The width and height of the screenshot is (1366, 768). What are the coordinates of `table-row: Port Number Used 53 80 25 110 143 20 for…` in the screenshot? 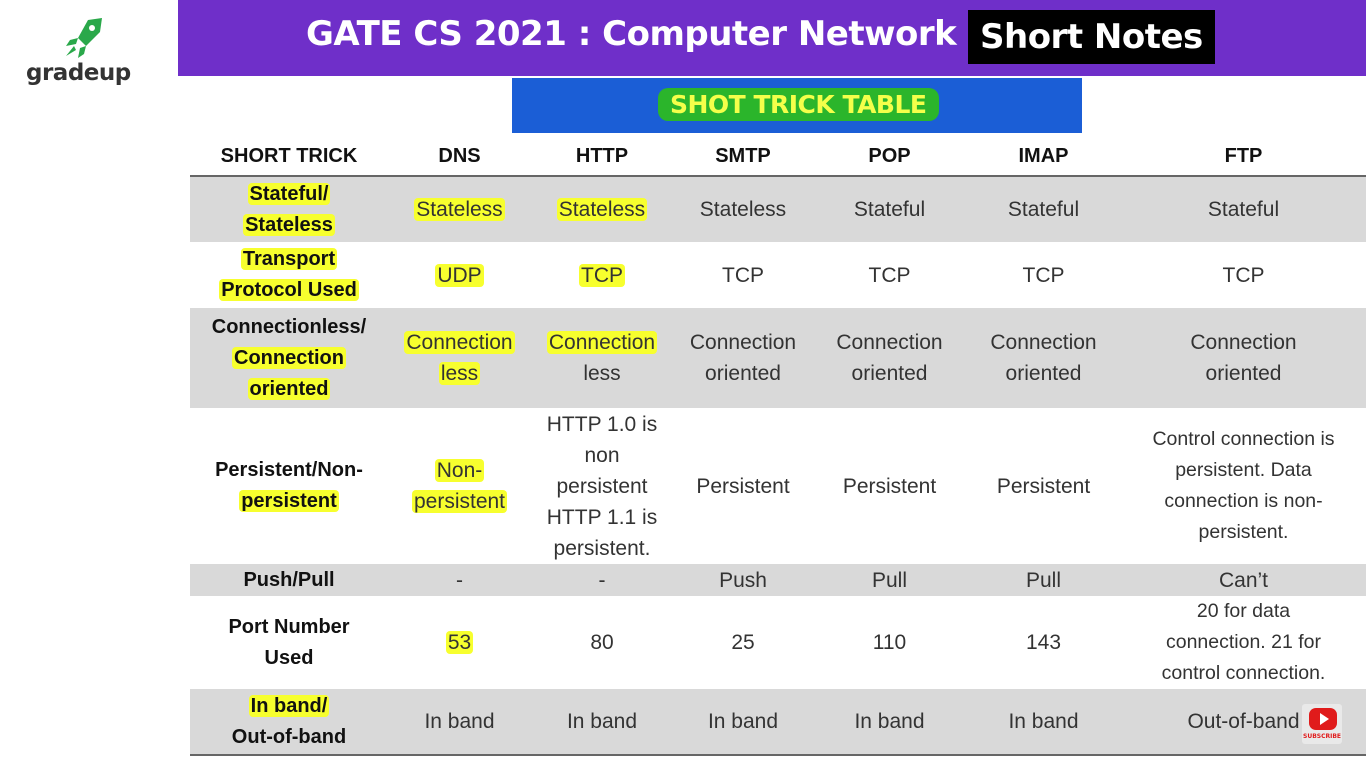 It's located at (778, 642).